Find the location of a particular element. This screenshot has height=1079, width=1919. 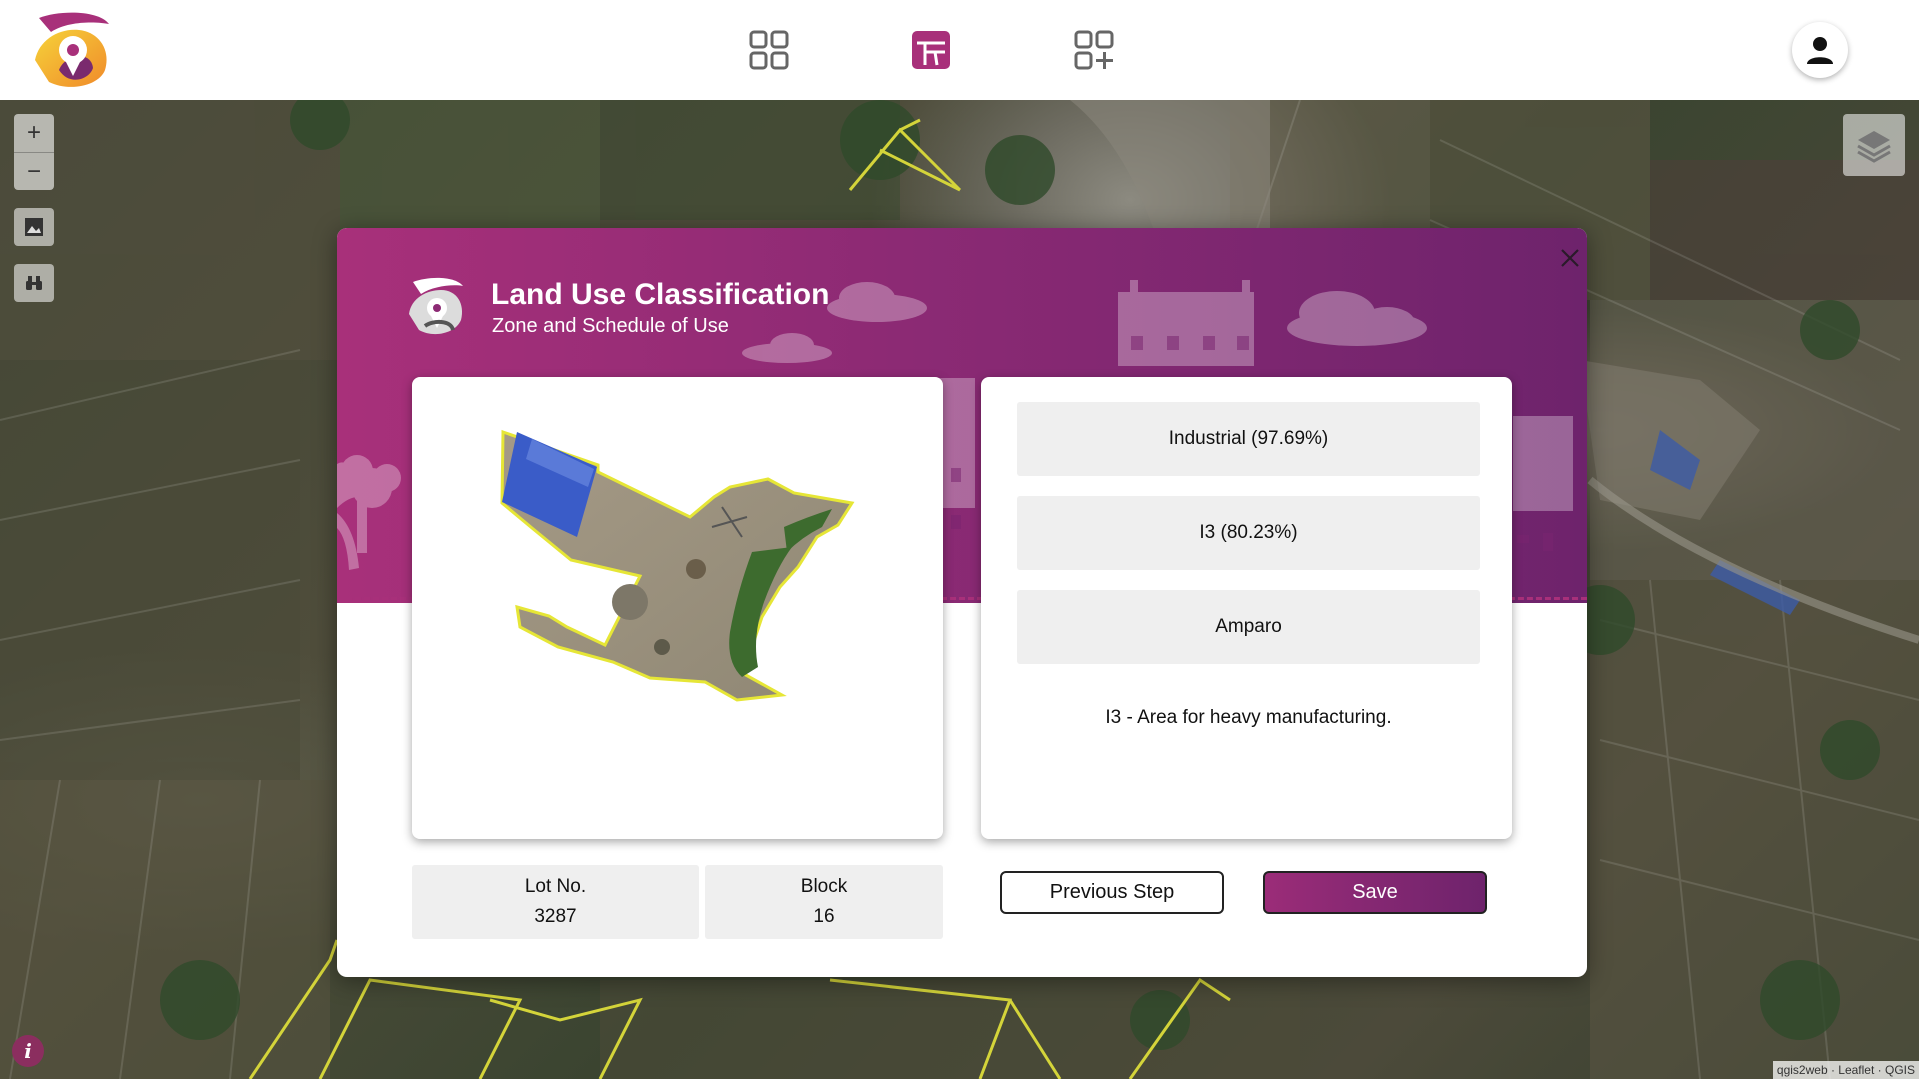

find-location-button is located at coordinates (34, 283).